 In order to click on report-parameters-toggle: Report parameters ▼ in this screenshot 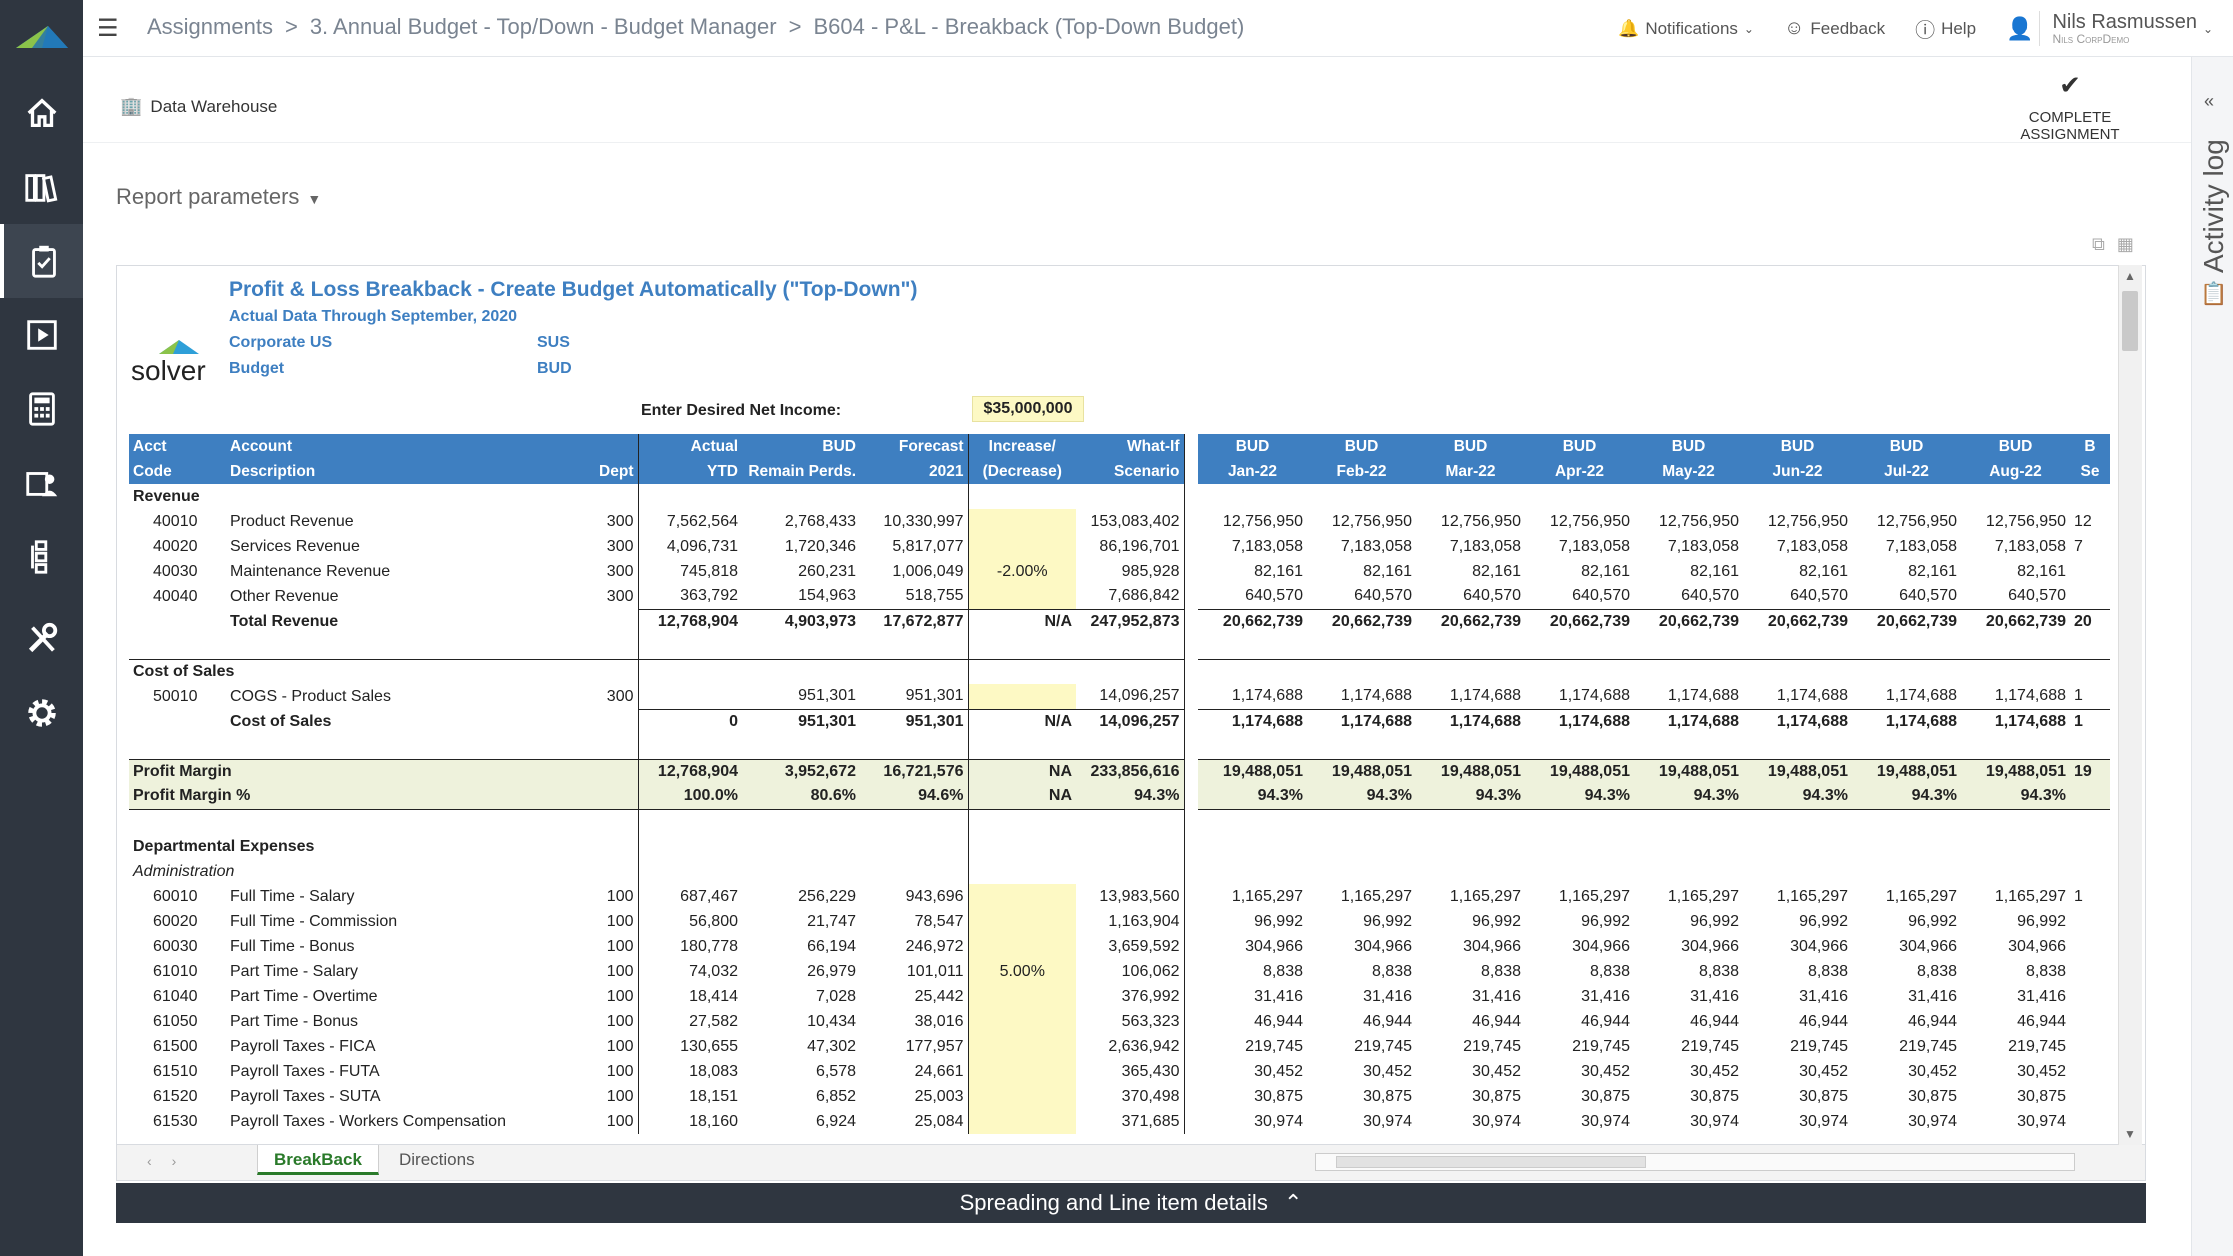, I will do `click(218, 197)`.